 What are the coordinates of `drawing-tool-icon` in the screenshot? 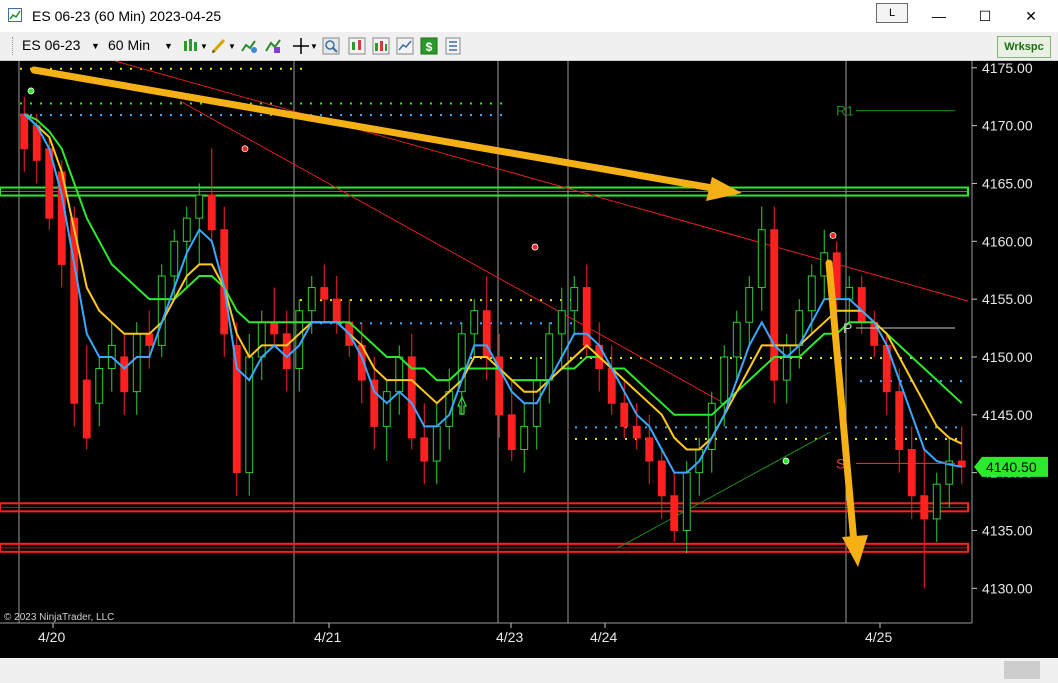 It's located at (219, 46).